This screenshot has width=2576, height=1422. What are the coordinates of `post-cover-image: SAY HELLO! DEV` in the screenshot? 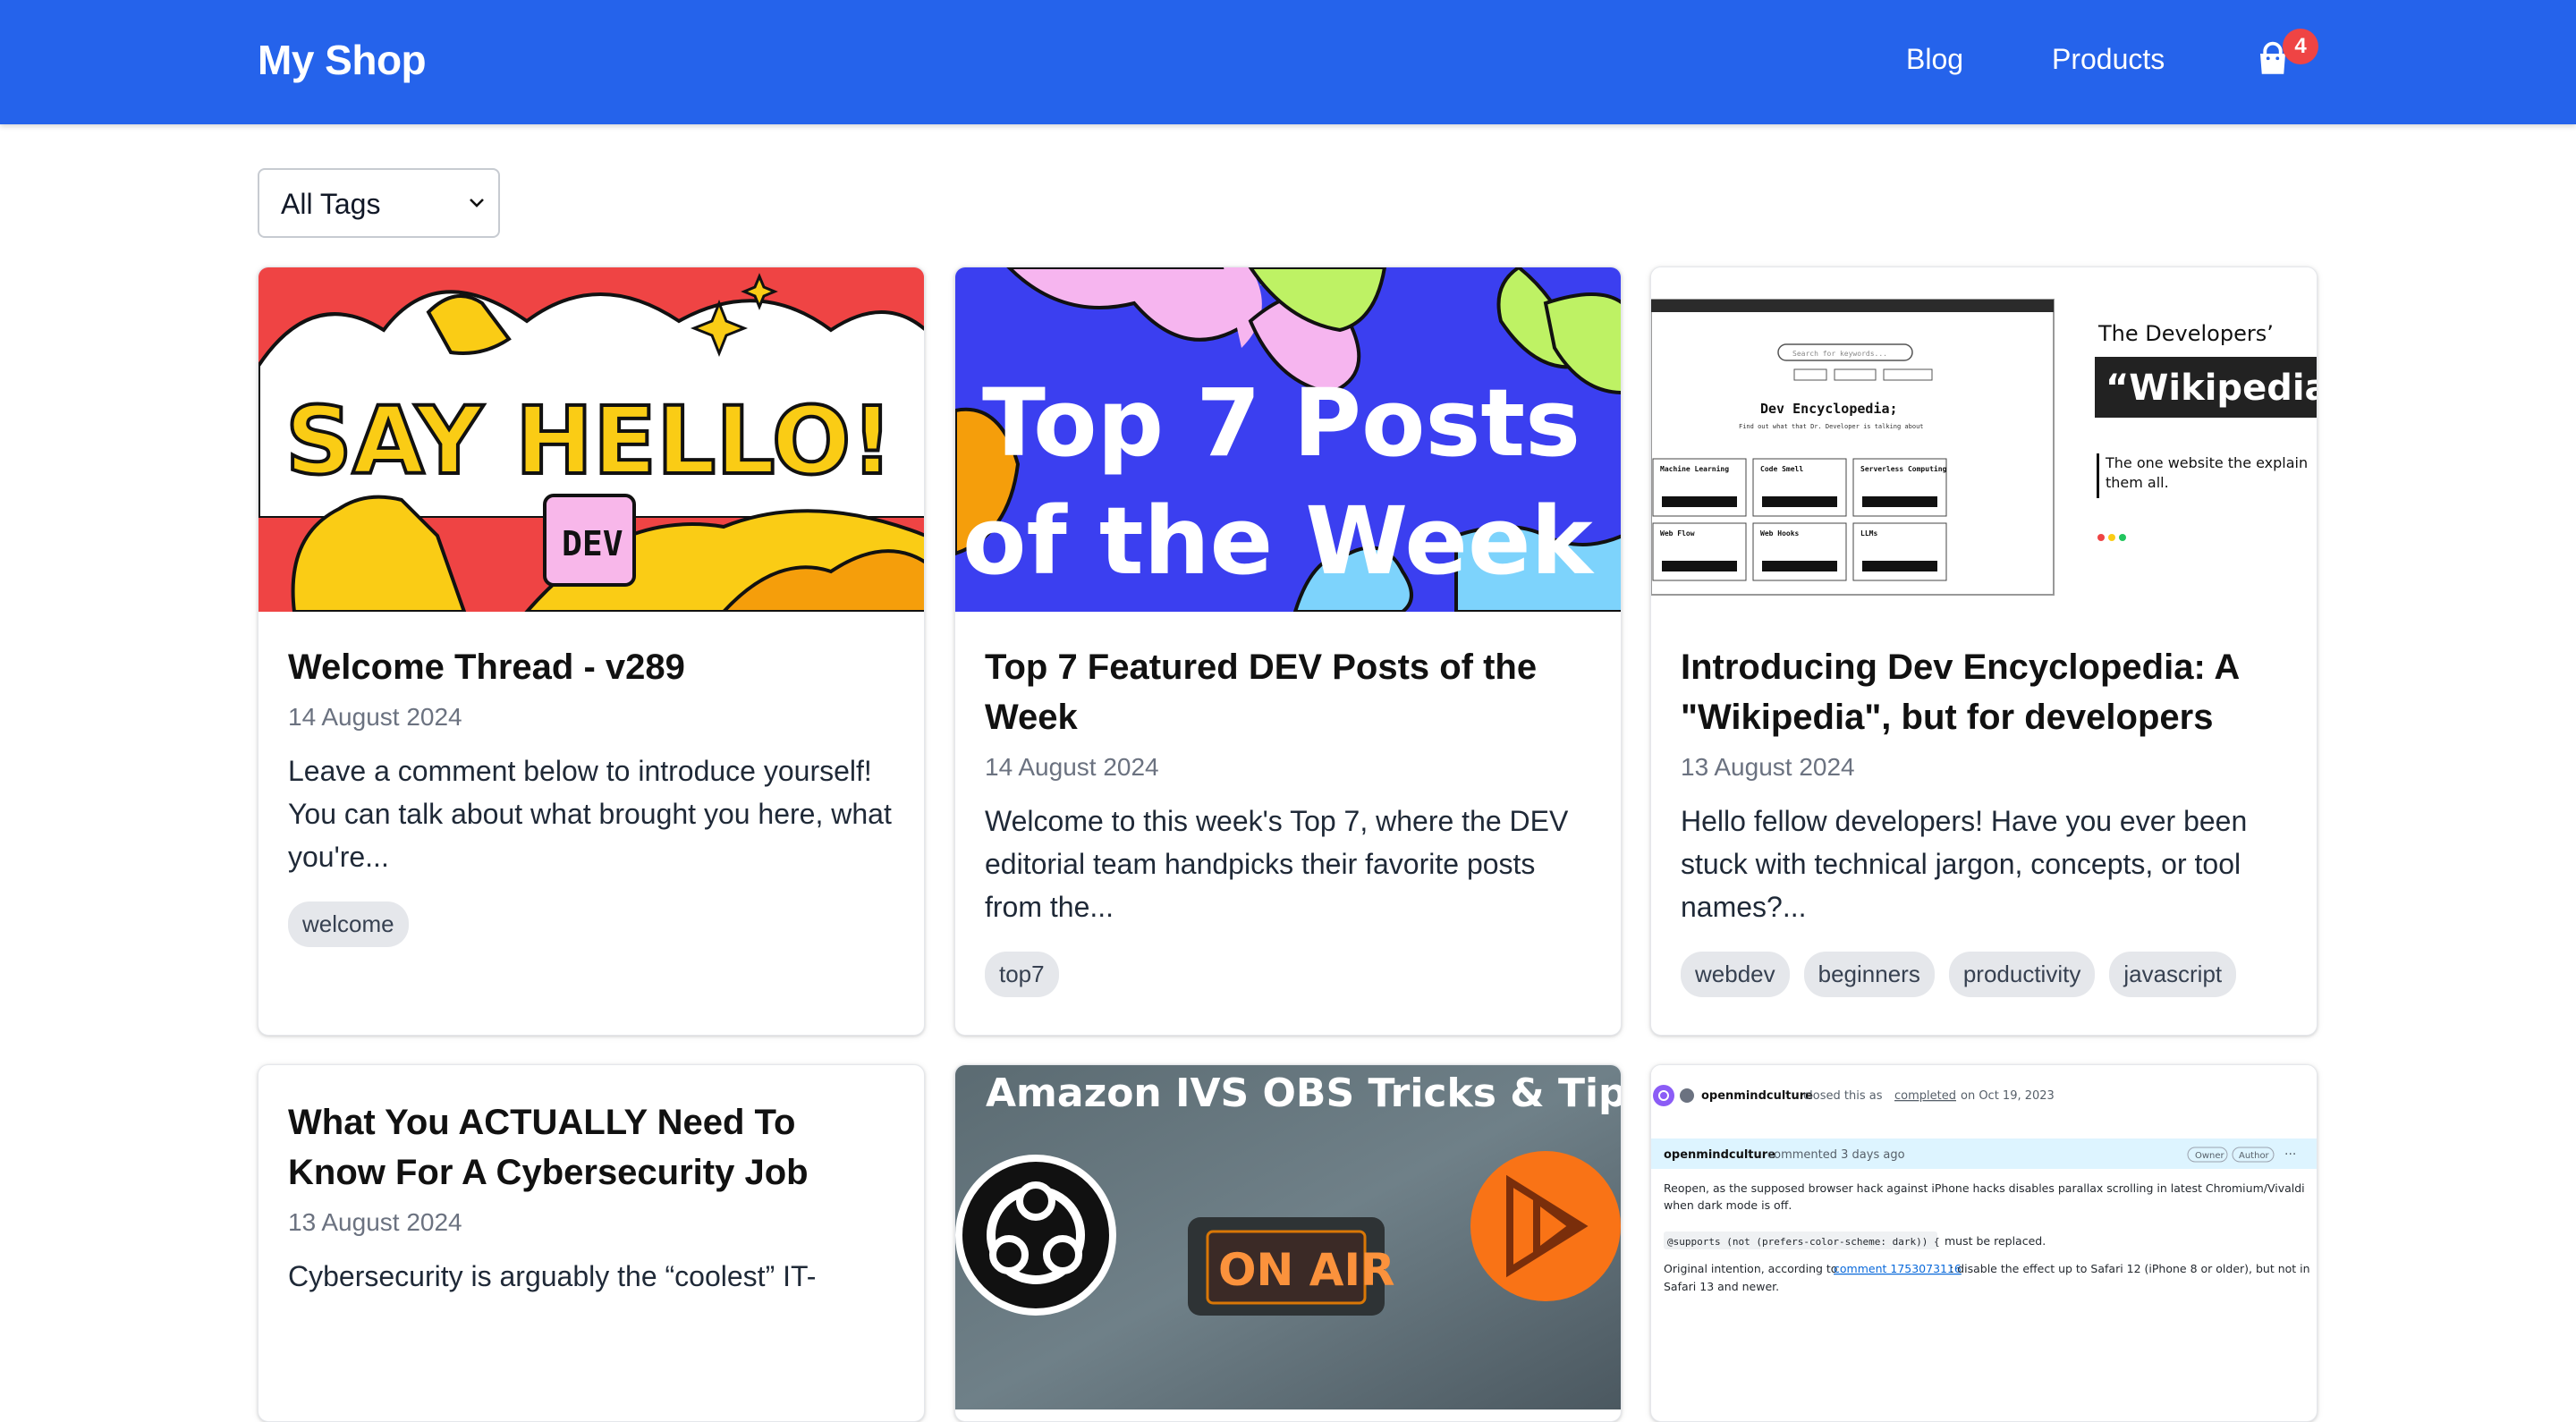 It's located at (591, 439).